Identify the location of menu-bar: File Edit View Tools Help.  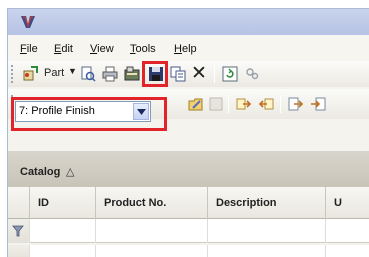
(188, 48).